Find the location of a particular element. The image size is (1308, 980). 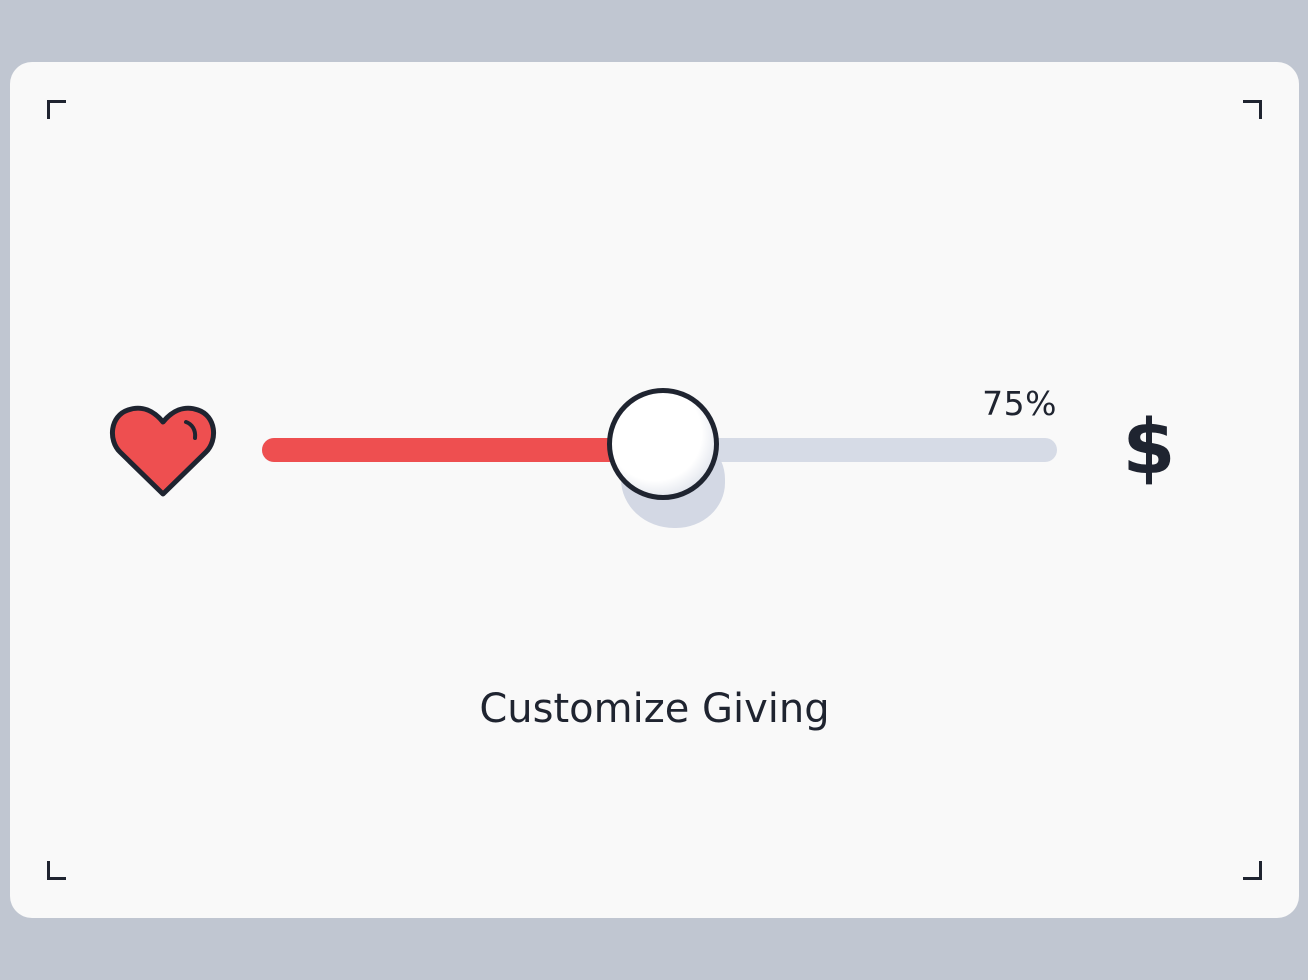

corner-bracket-top-right is located at coordinates (1252, 109).